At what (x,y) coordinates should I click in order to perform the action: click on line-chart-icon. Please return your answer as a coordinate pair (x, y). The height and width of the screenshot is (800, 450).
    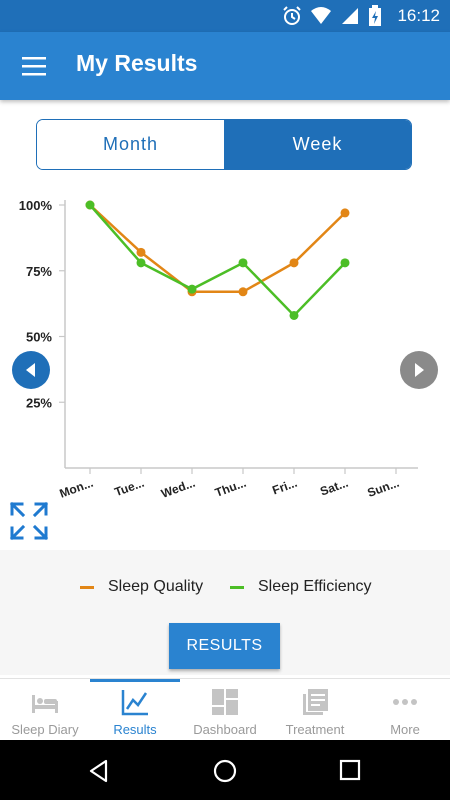
    Looking at the image, I should click on (134, 703).